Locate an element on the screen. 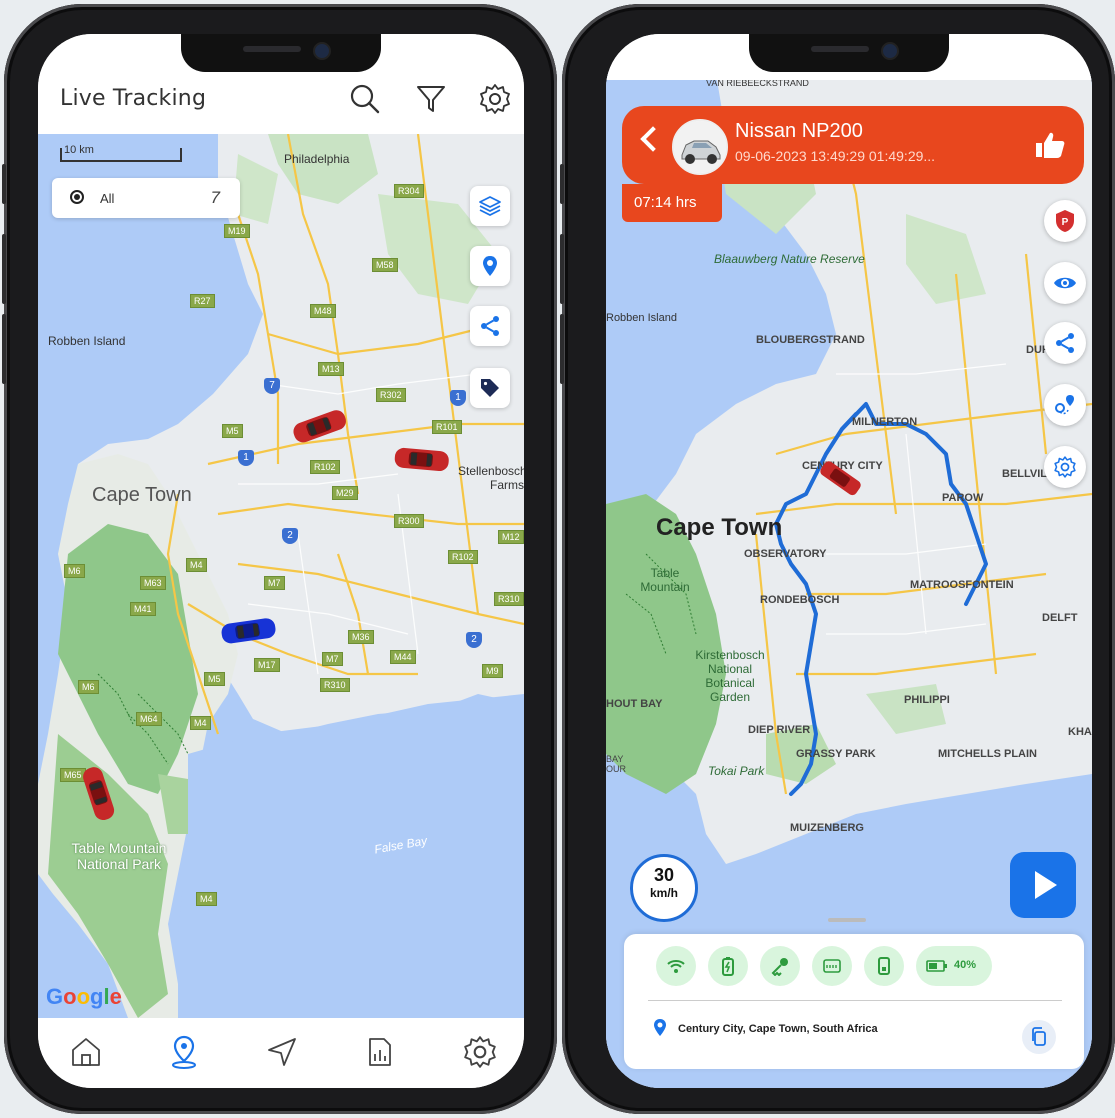 The image size is (1115, 1118). tag-button is located at coordinates (490, 388).